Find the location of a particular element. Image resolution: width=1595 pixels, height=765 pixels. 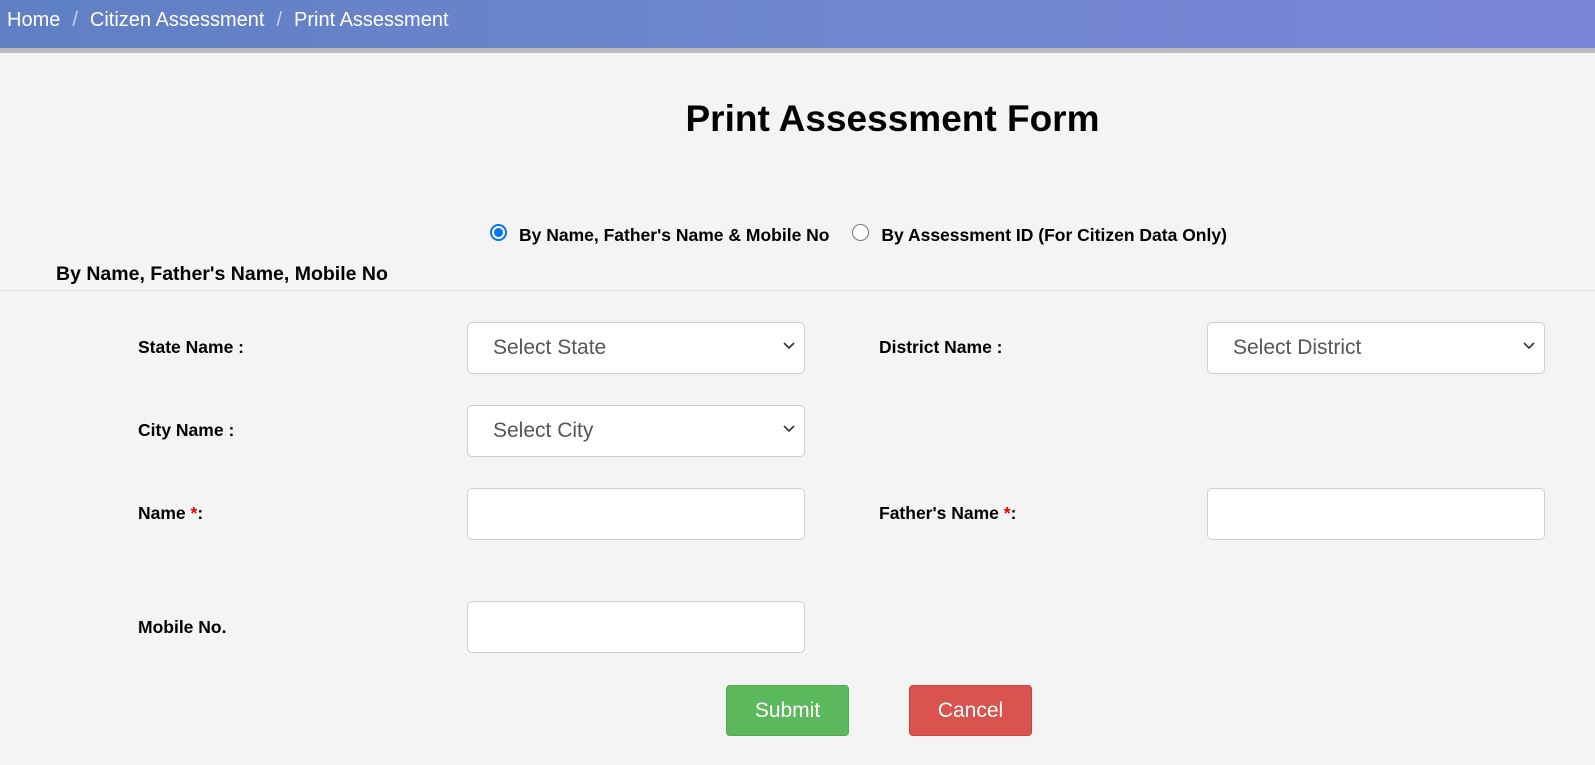

section-title: By Name, Father's Name, Mobile No is located at coordinates (222, 274).